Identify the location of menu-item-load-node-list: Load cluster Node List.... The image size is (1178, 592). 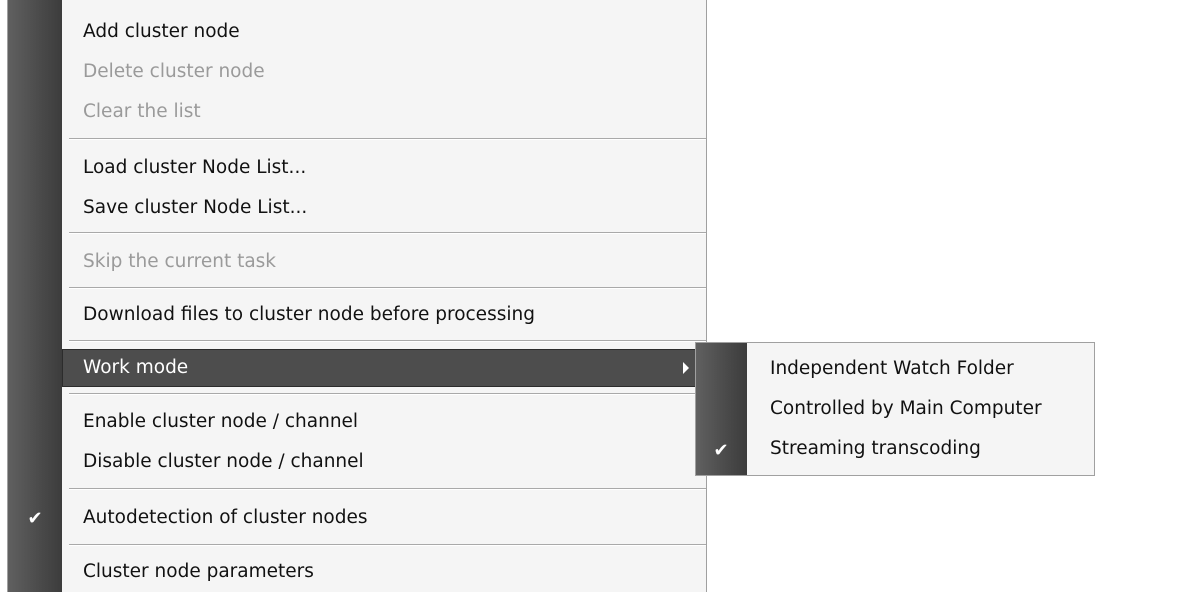
(384, 168).